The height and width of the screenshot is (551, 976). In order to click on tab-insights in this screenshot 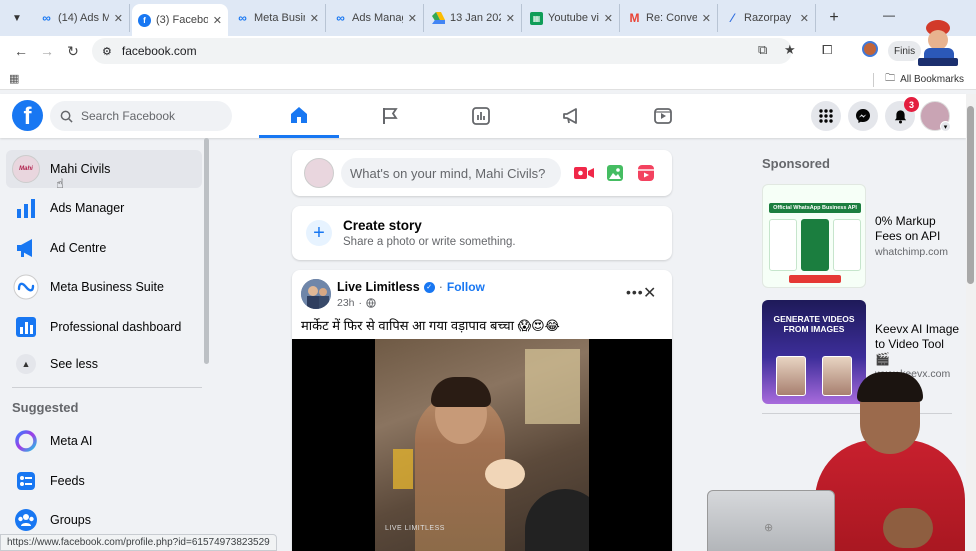, I will do `click(481, 116)`.